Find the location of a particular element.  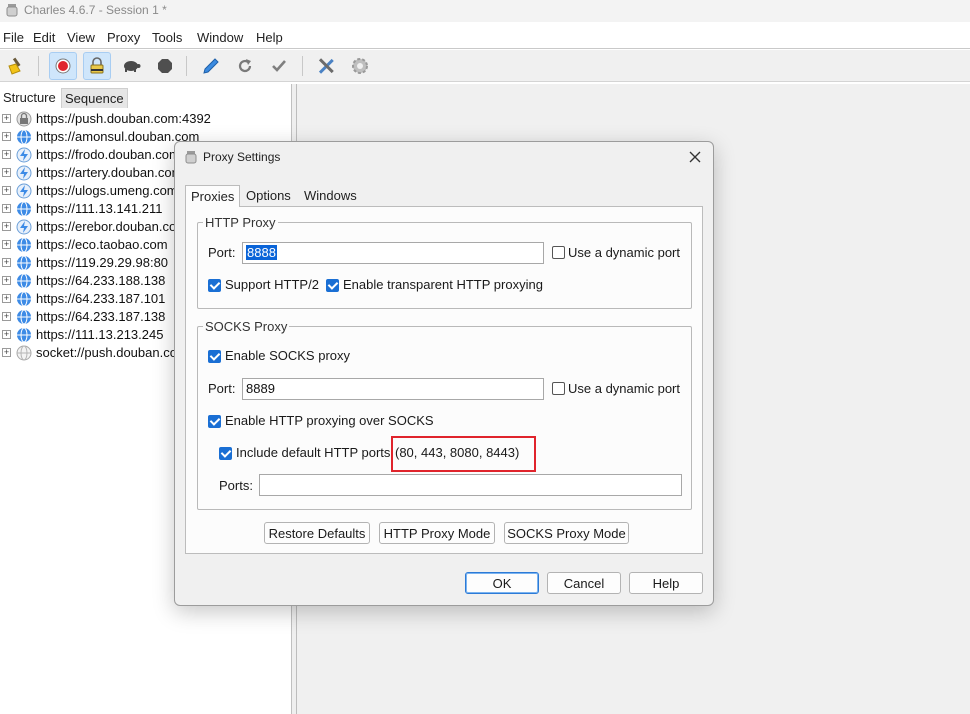

ok-button: OK is located at coordinates (502, 583).